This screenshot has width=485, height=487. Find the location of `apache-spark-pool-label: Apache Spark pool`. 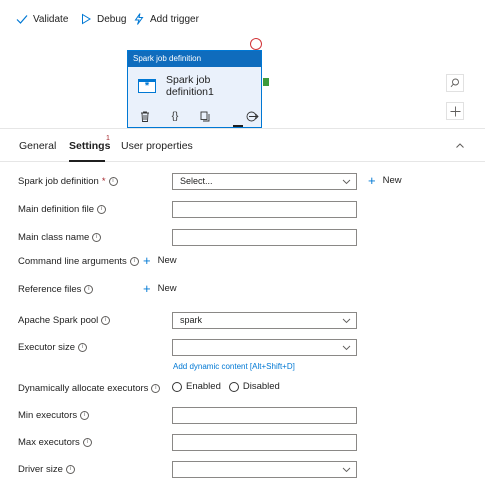

apache-spark-pool-label: Apache Spark pool is located at coordinates (58, 320).